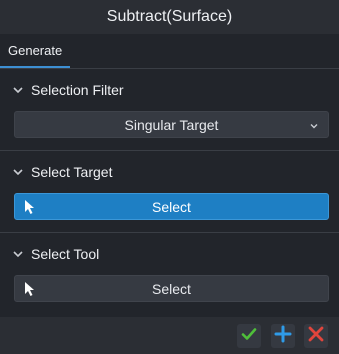 This screenshot has height=354, width=339. Describe the element at coordinates (169, 51) in the screenshot. I see `tab-bar: Generate` at that location.